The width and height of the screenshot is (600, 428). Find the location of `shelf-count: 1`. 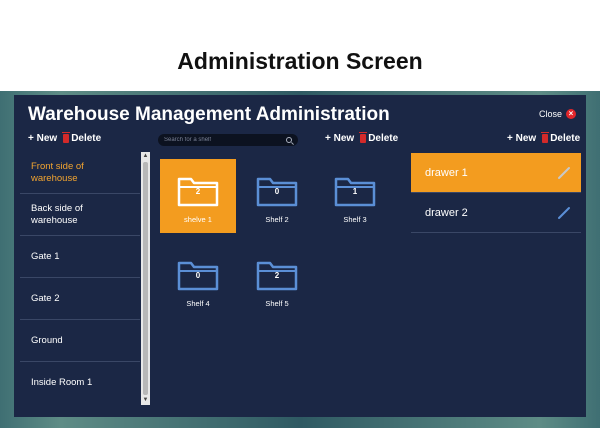

shelf-count: 1 is located at coordinates (355, 191).